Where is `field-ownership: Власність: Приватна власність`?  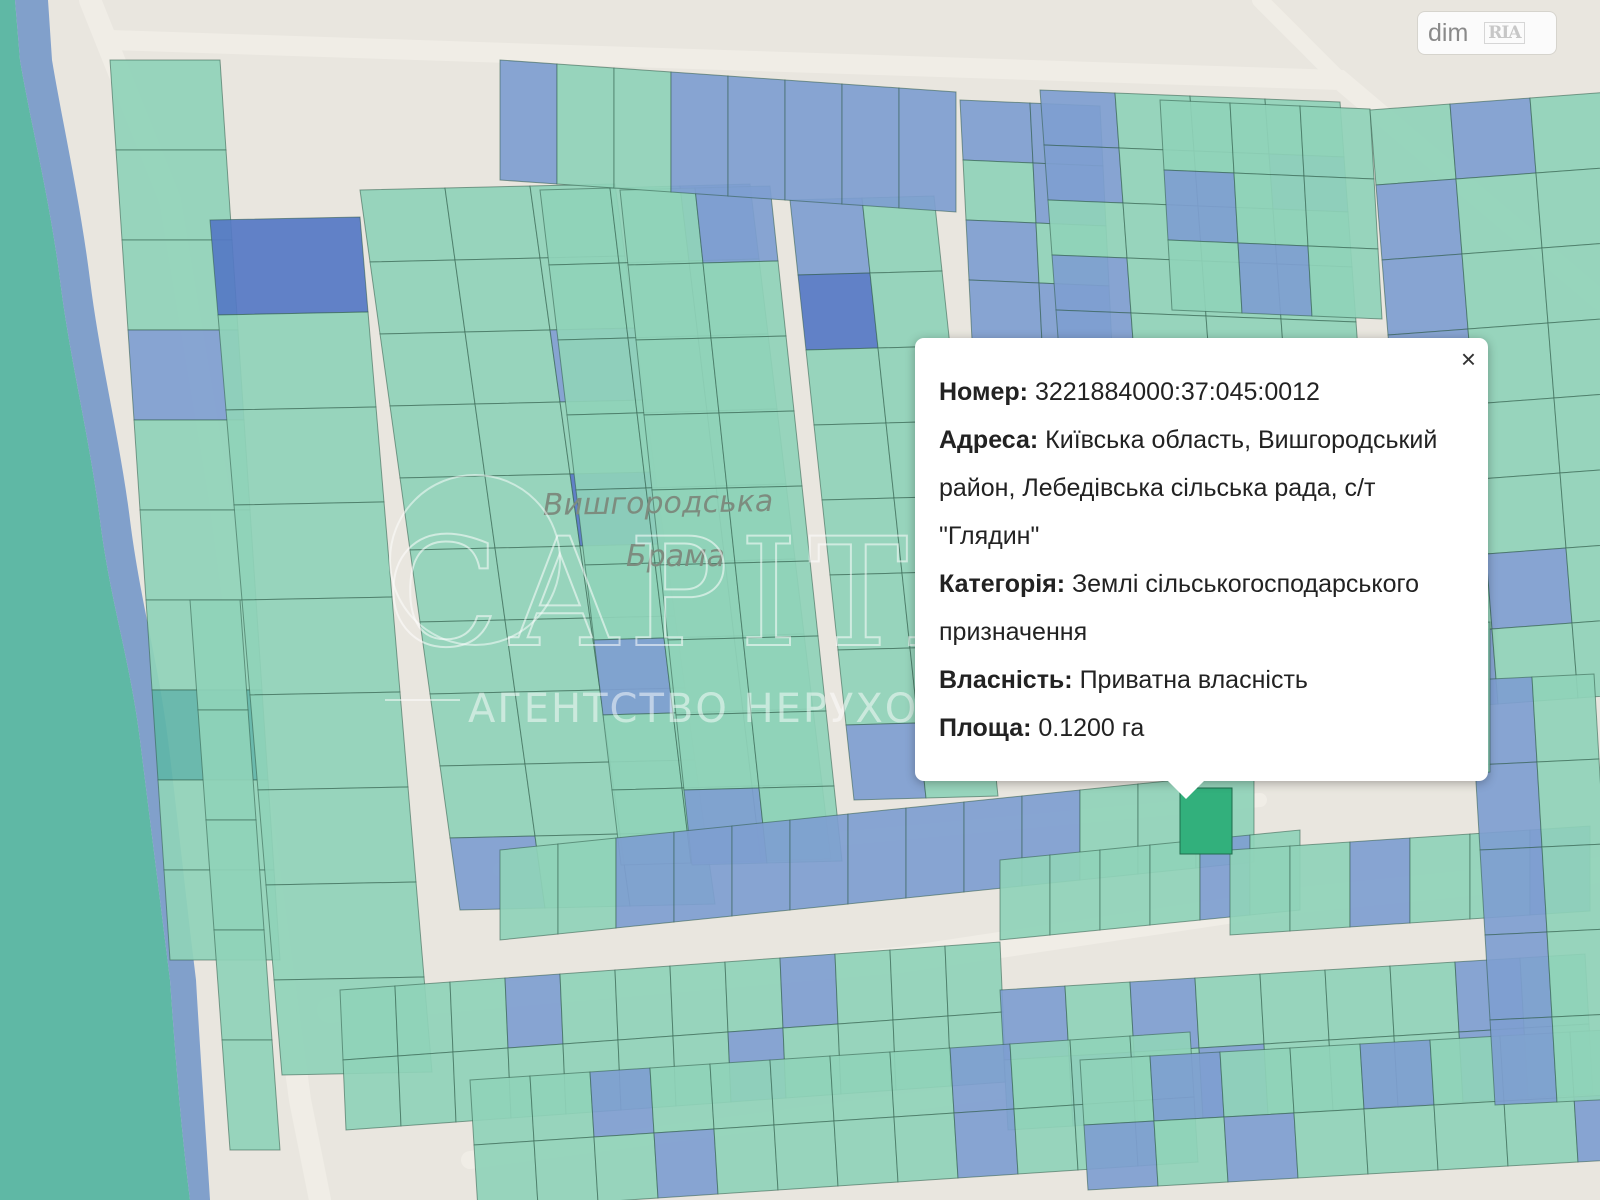 field-ownership: Власність: Приватна власність is located at coordinates (1201, 680).